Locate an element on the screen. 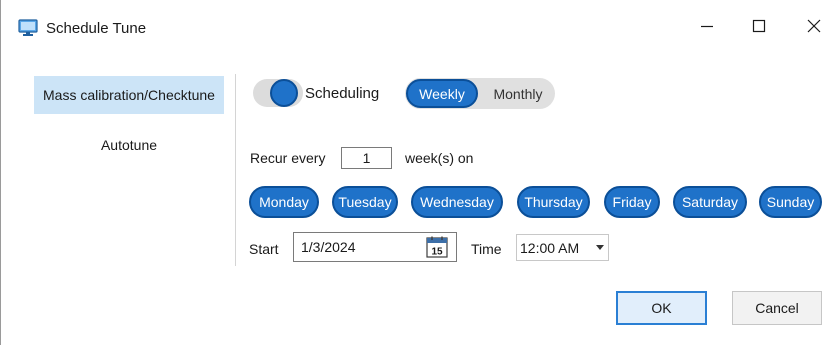 The image size is (833, 345). panel-divider is located at coordinates (235, 170).